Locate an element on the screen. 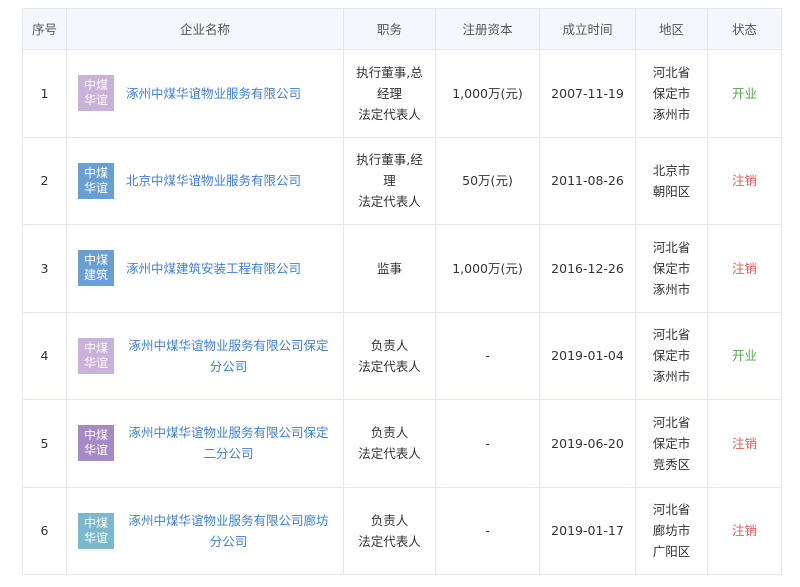  company-name-wrap: 中煤 华谊 北京中煤华谊物业服务有限公司 is located at coordinates (205, 180).